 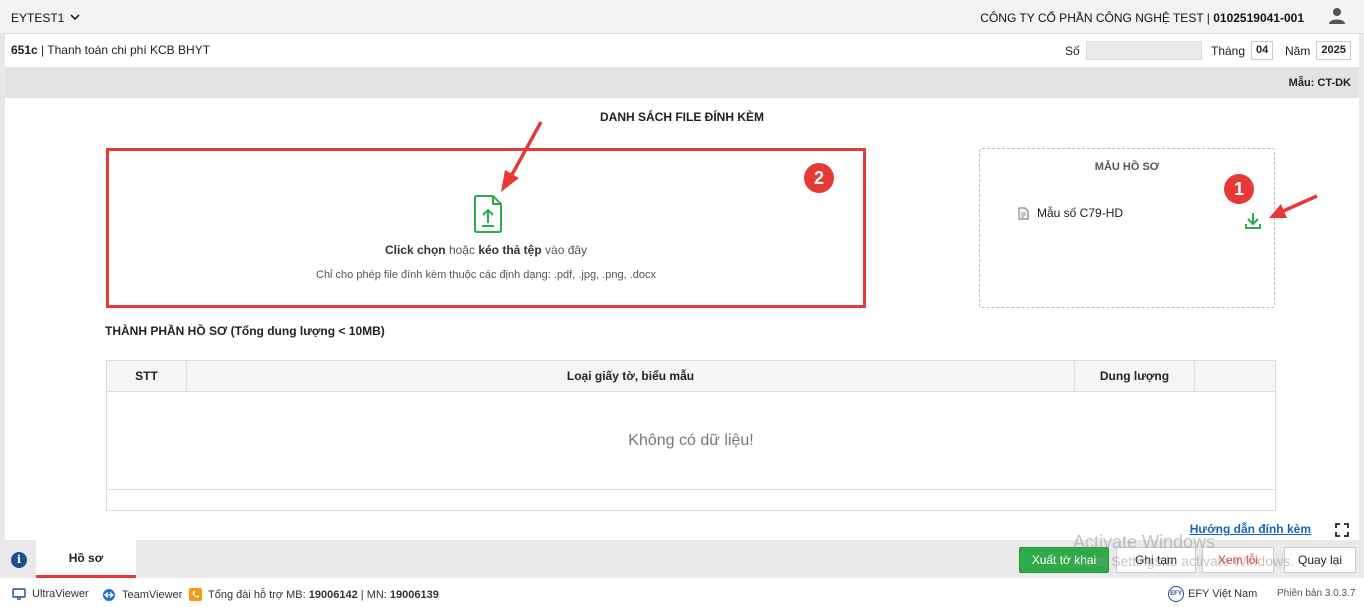 What do you see at coordinates (1337, 16) in the screenshot?
I see `user-icon` at bounding box center [1337, 16].